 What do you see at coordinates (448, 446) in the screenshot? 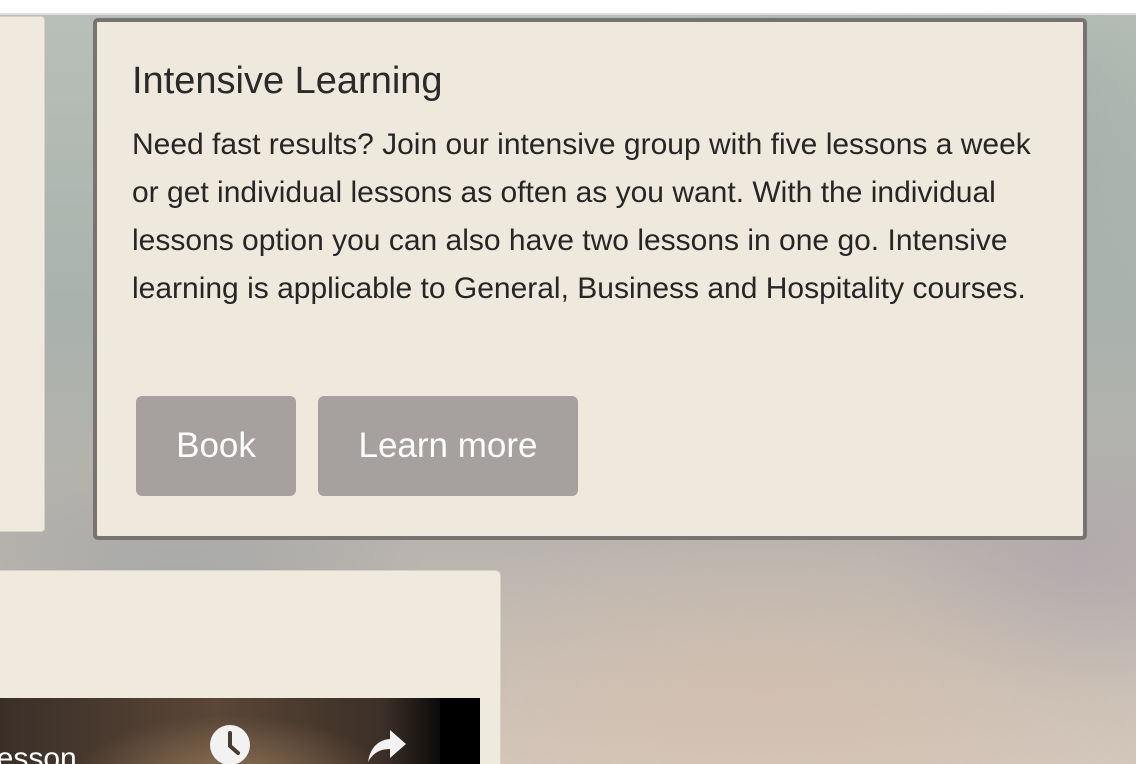
I see `learn-more-button: Learn more` at bounding box center [448, 446].